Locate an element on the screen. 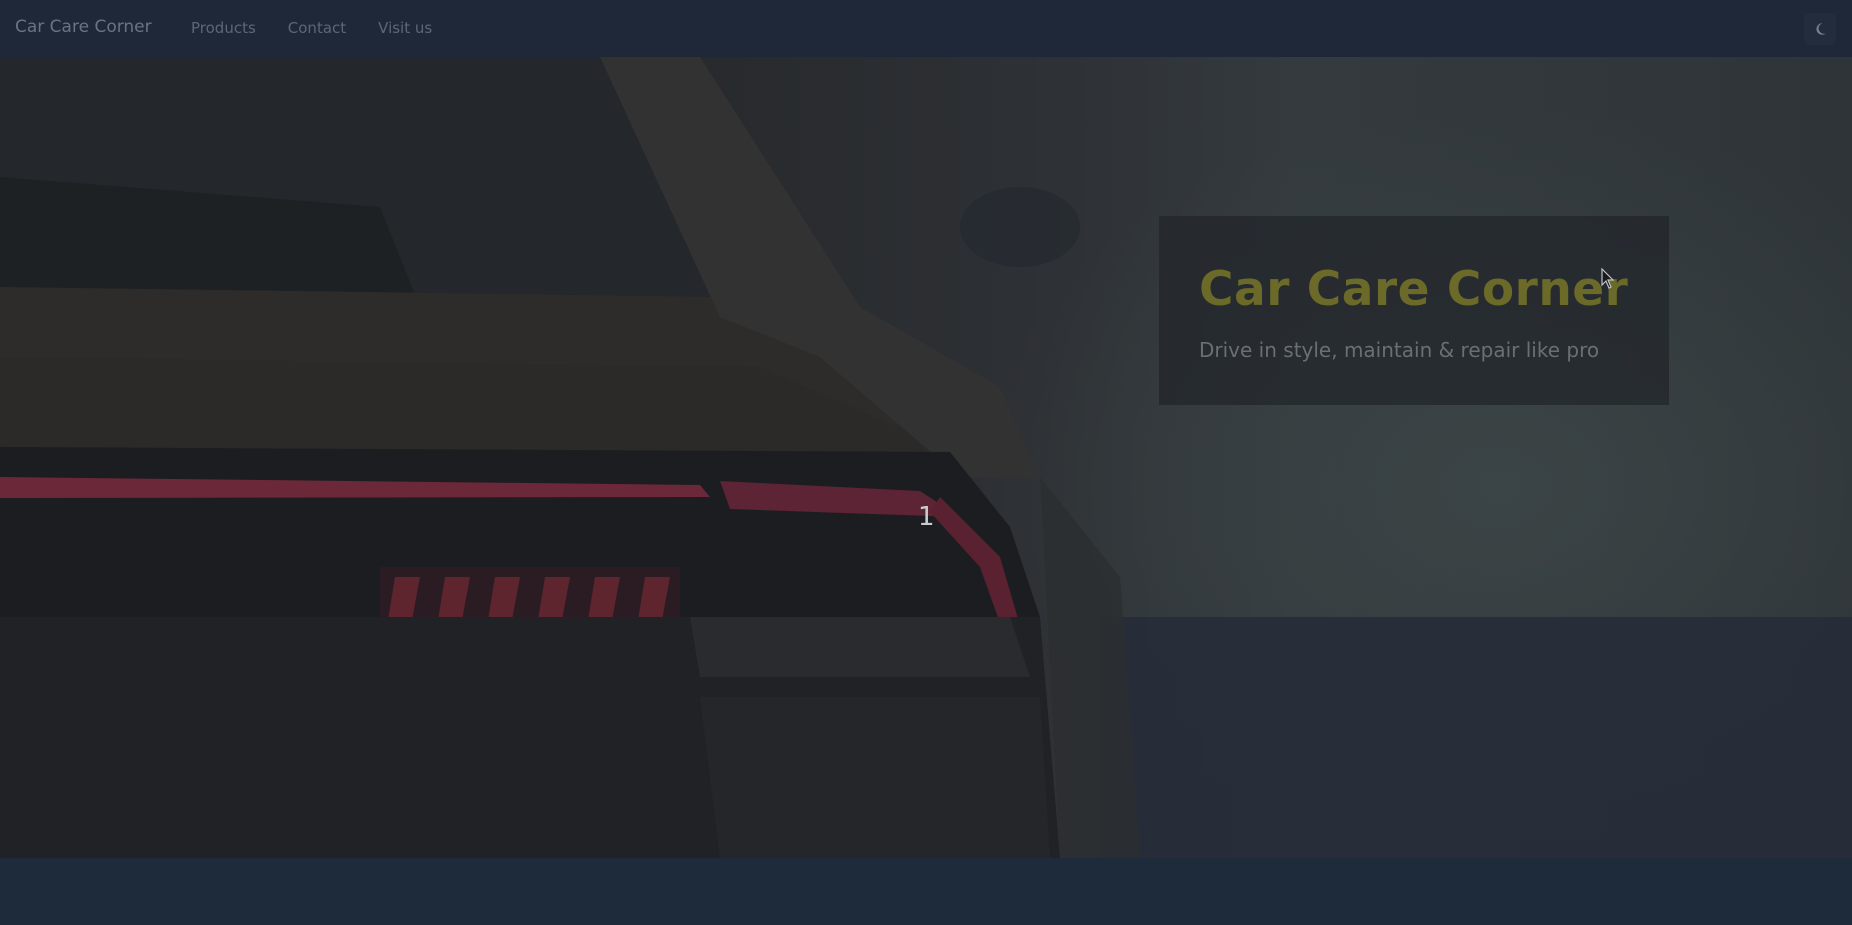 Image resolution: width=1852 pixels, height=925 pixels. hero-caption-title: Car Care Corner is located at coordinates (1414, 289).